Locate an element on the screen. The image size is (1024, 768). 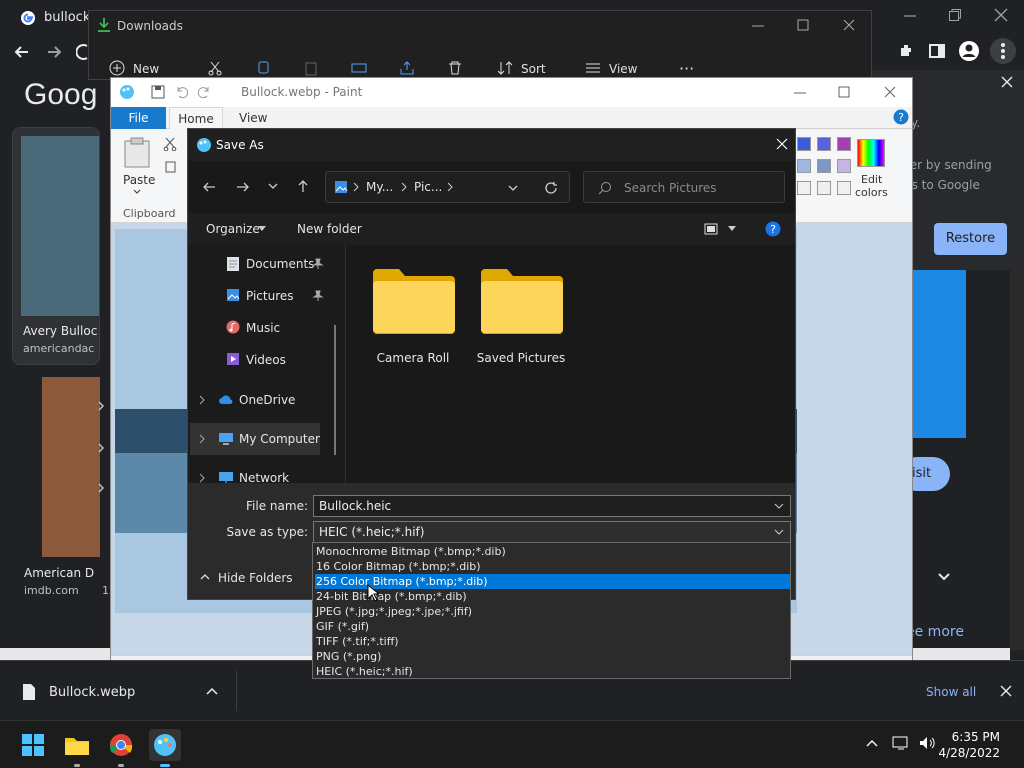
chrome-scrollbar is located at coordinates (1017, 460).